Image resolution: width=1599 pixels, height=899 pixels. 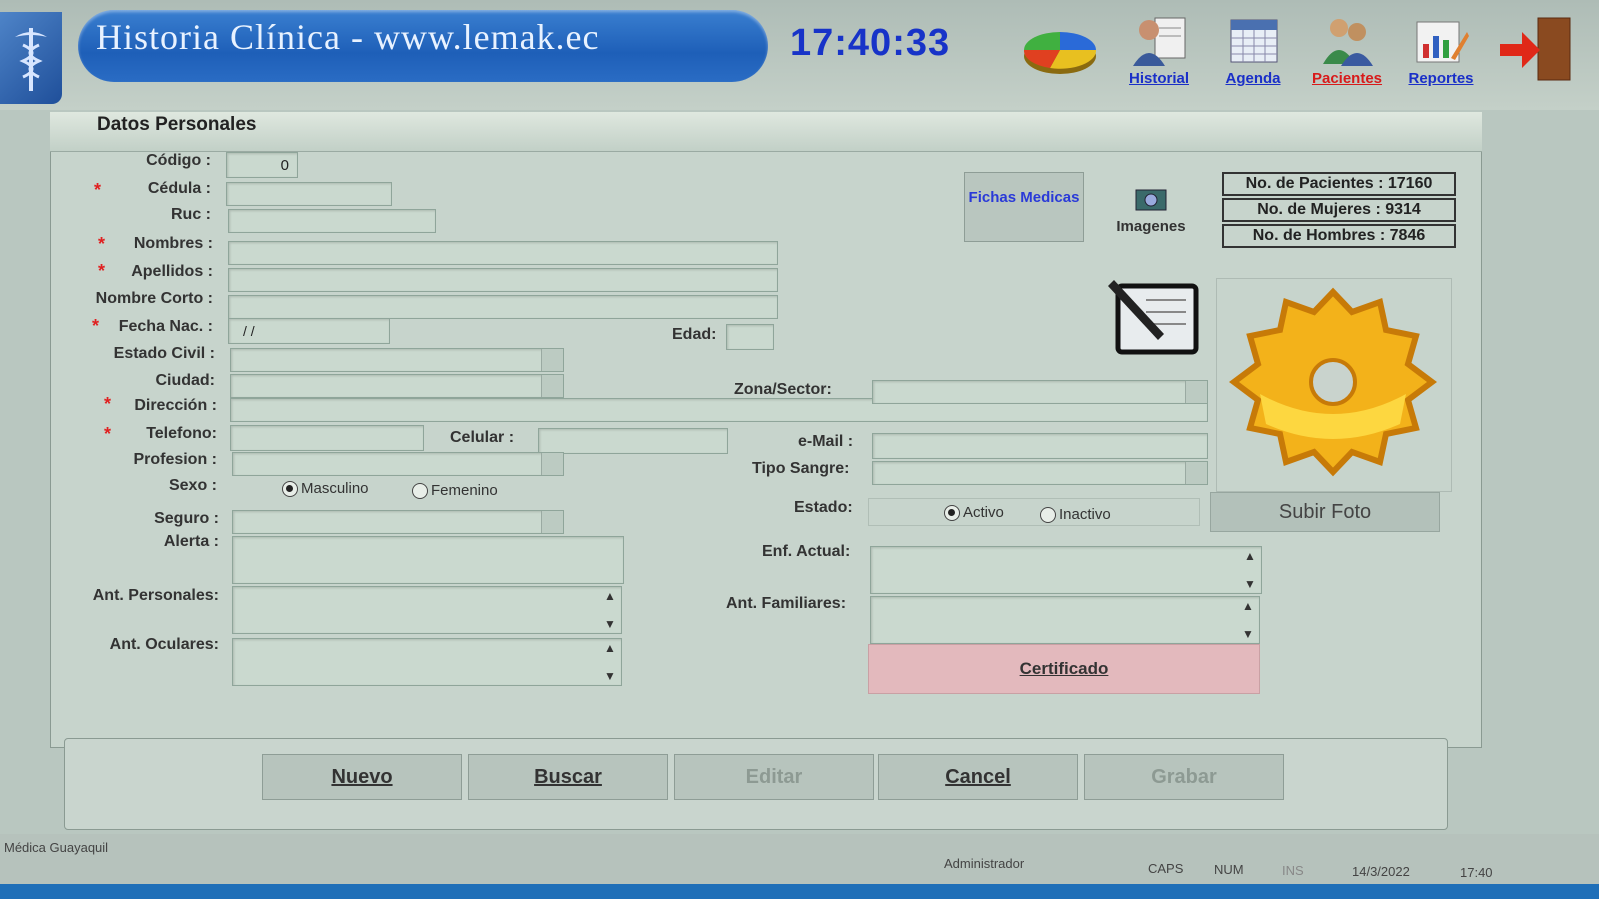 I want to click on telefono-field, so click(x=327, y=438).